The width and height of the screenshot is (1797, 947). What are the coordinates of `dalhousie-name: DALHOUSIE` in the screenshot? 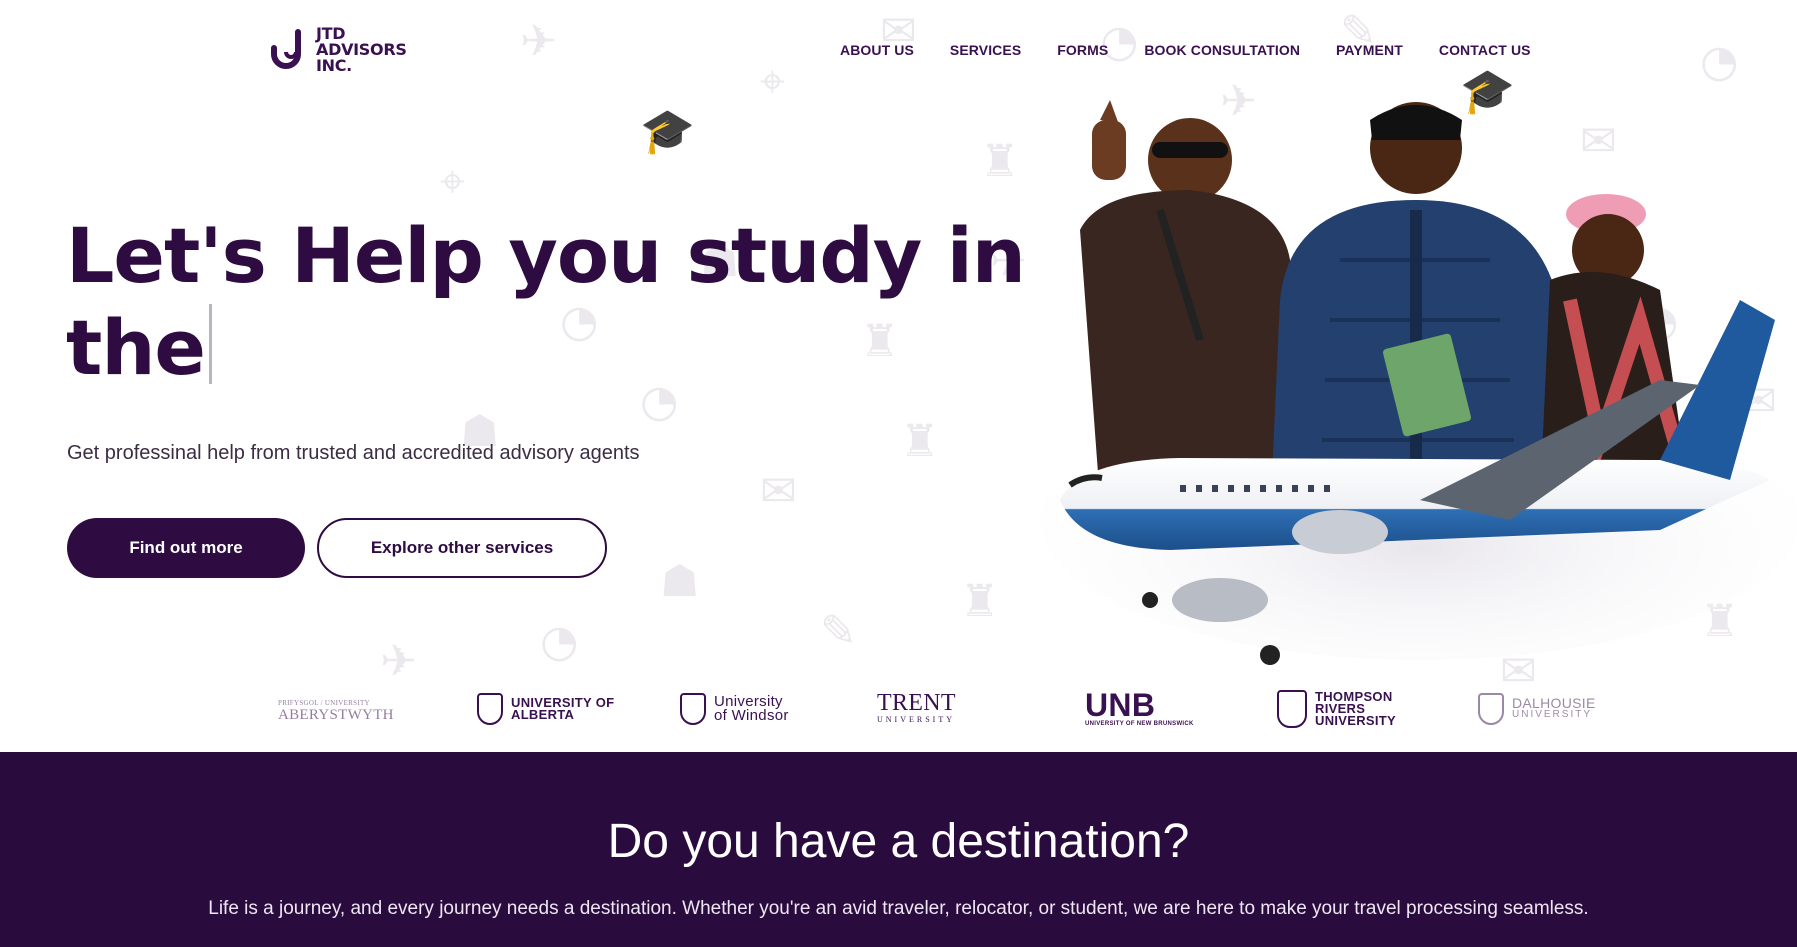 It's located at (1554, 703).